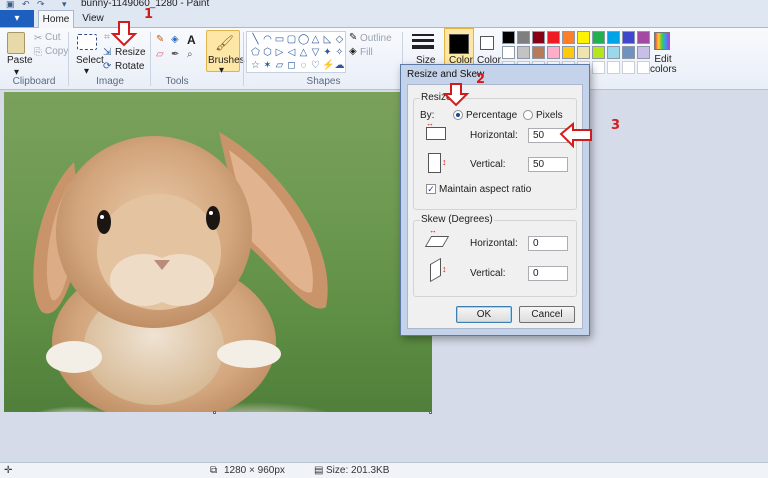 The image size is (768, 478). I want to click on annotation-arrow-down-percentage, so click(456, 95).